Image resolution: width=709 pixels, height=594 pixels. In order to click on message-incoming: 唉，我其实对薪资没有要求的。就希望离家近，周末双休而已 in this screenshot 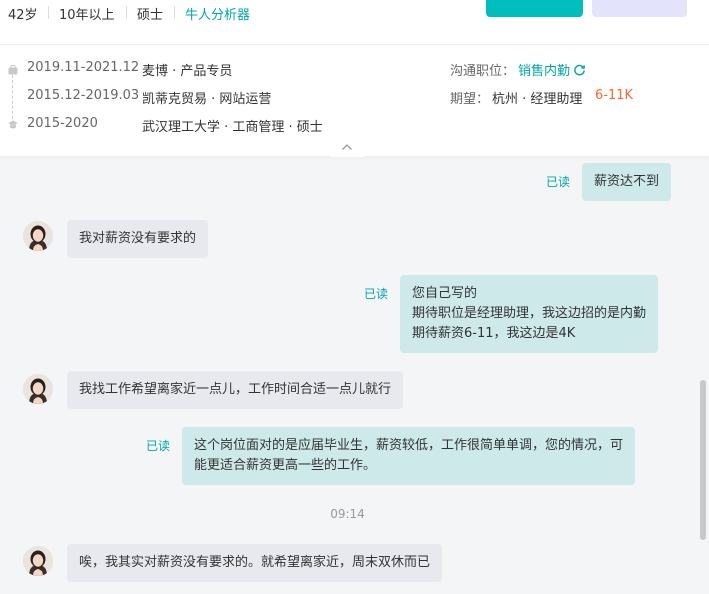, I will do `click(255, 563)`.